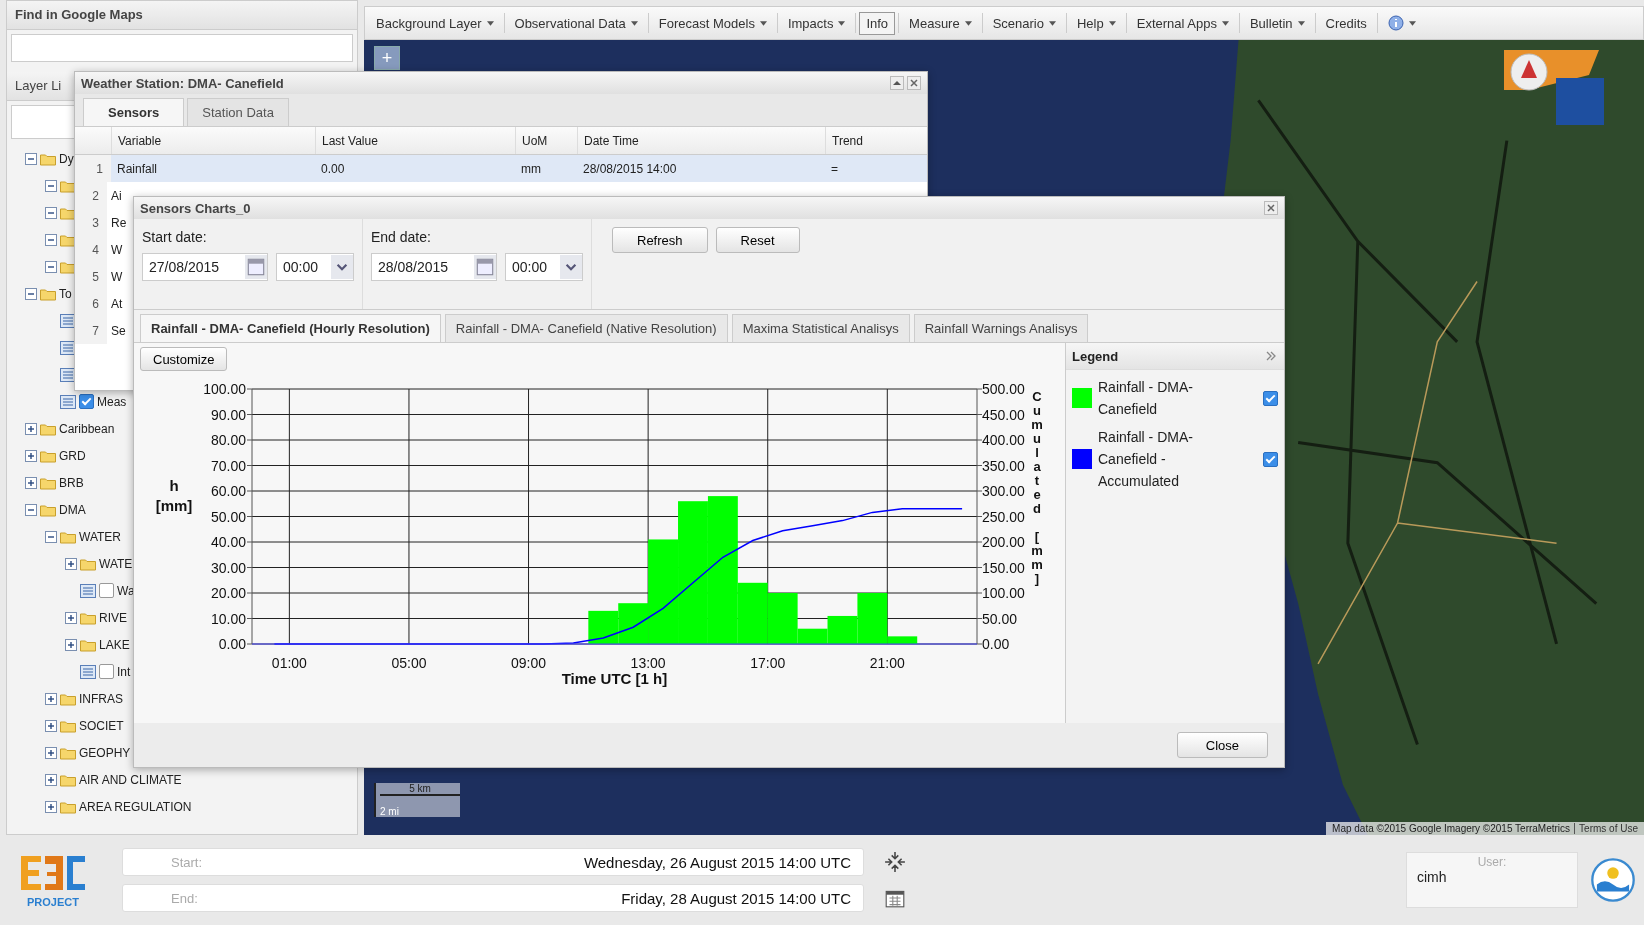  What do you see at coordinates (290, 328) in the screenshot?
I see `tab: Rainfall - DMA- Canefield (Hourly Resolution)` at bounding box center [290, 328].